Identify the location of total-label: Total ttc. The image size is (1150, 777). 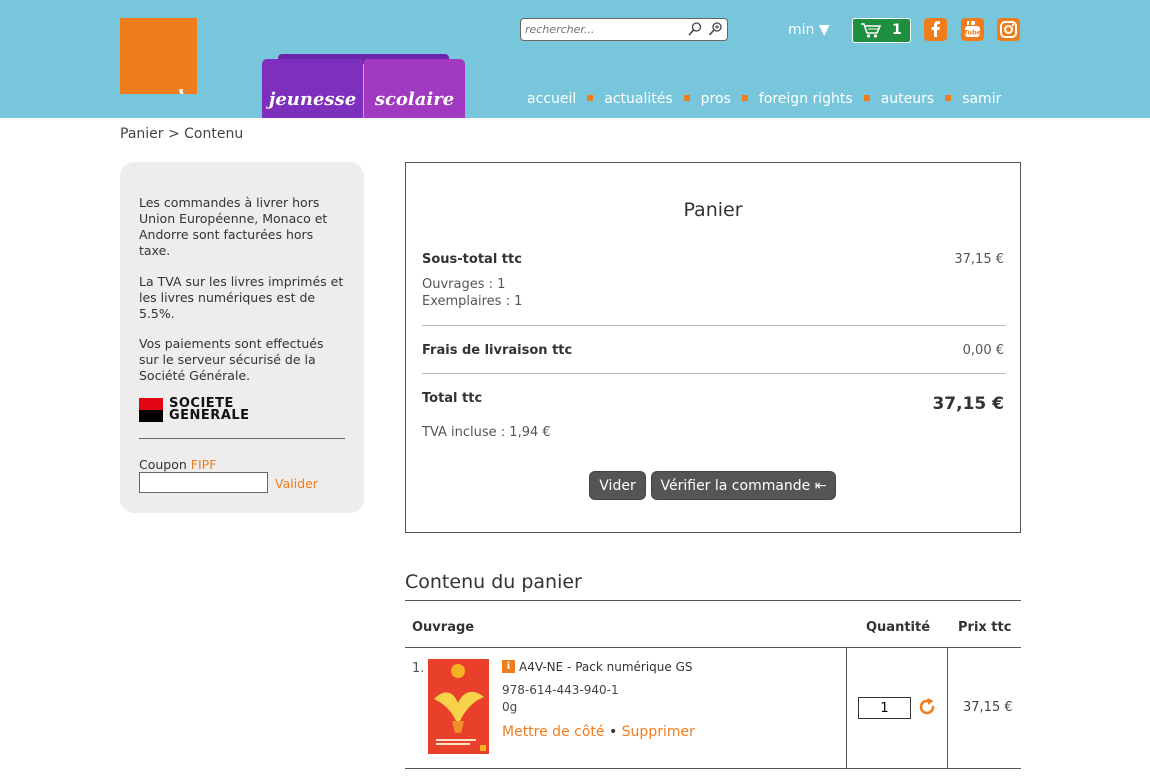
(452, 398).